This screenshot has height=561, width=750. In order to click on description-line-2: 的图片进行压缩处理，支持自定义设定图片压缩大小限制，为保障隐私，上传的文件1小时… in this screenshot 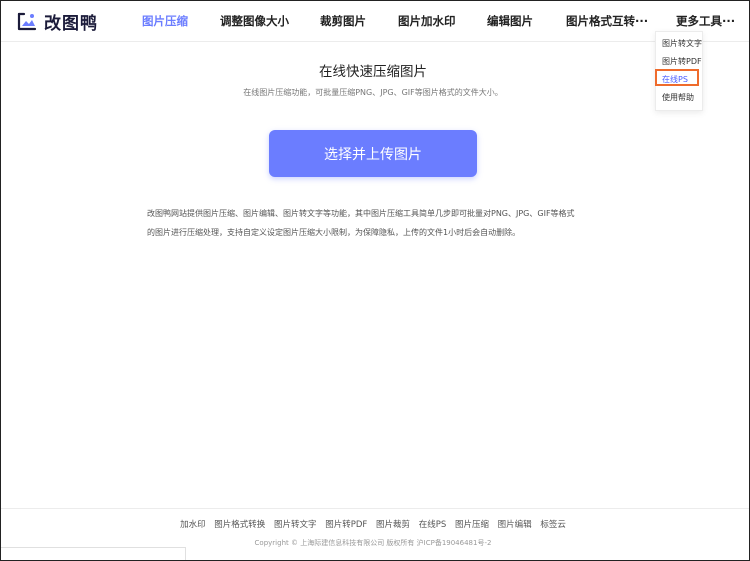, I will do `click(334, 232)`.